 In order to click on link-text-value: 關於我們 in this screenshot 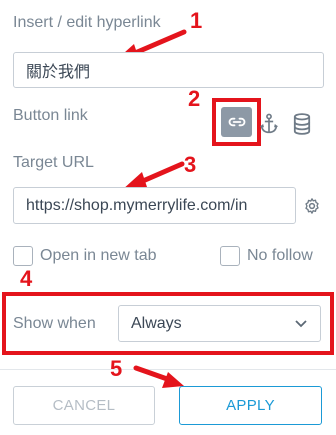, I will do `click(58, 72)`.